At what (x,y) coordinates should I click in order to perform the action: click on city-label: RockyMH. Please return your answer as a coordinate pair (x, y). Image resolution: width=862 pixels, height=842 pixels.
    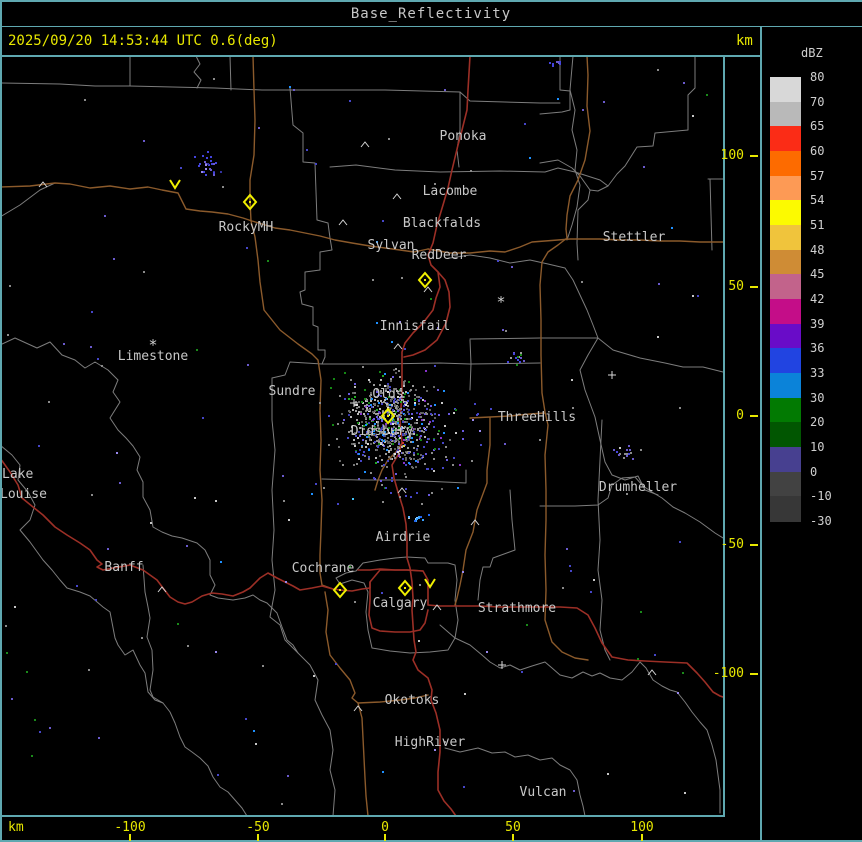
    Looking at the image, I should click on (246, 227).